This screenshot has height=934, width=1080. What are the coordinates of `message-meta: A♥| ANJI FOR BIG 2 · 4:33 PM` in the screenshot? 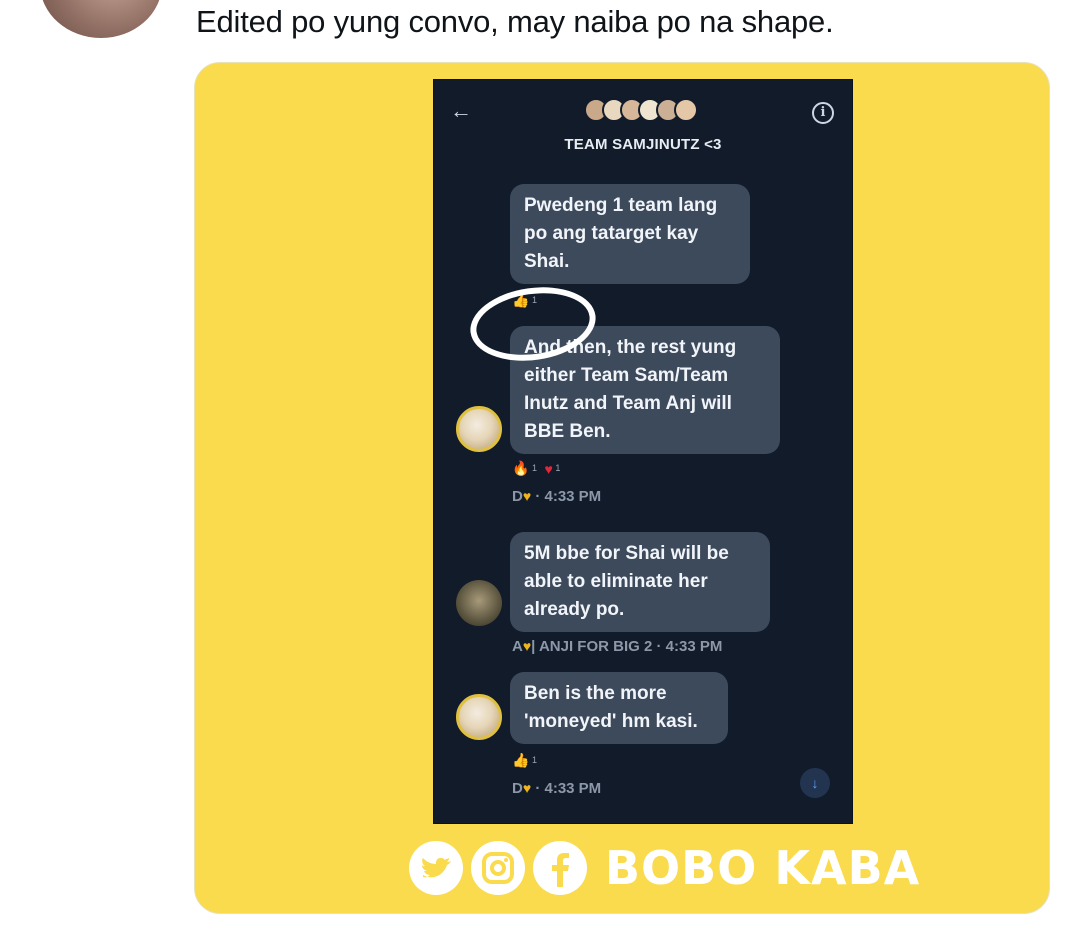 It's located at (617, 646).